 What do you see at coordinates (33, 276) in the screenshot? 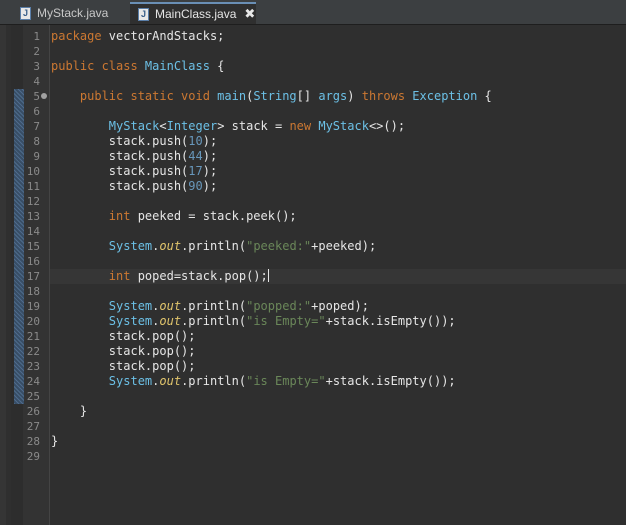
I see `line-number: 17` at bounding box center [33, 276].